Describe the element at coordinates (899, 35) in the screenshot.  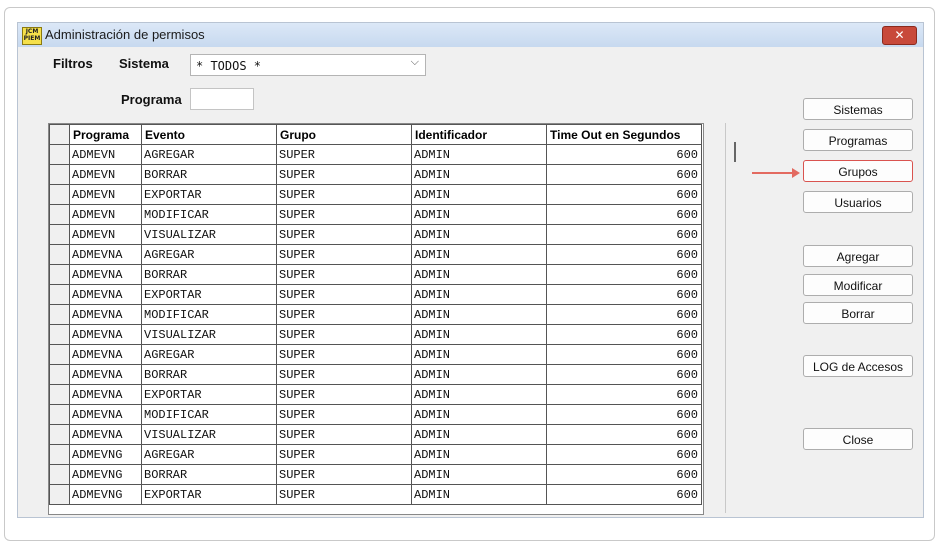
I see `close-icon: ✕` at that location.